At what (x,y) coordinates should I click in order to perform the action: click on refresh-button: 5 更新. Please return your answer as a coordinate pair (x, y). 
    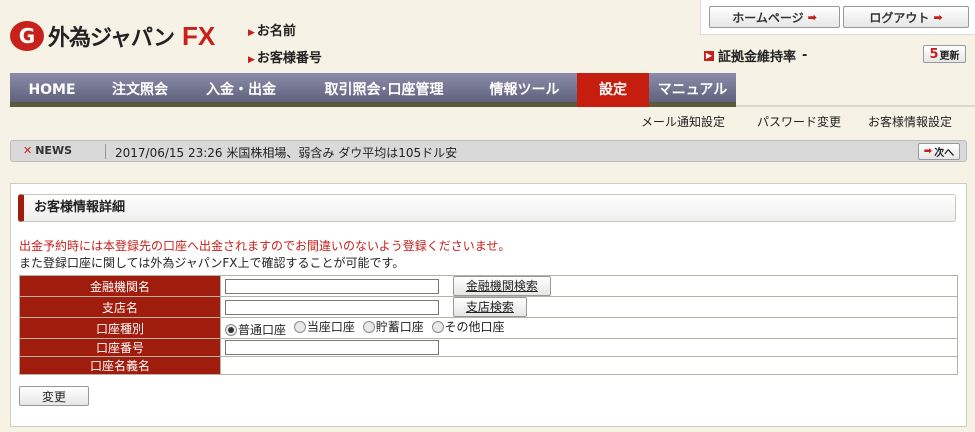
    Looking at the image, I should click on (944, 54).